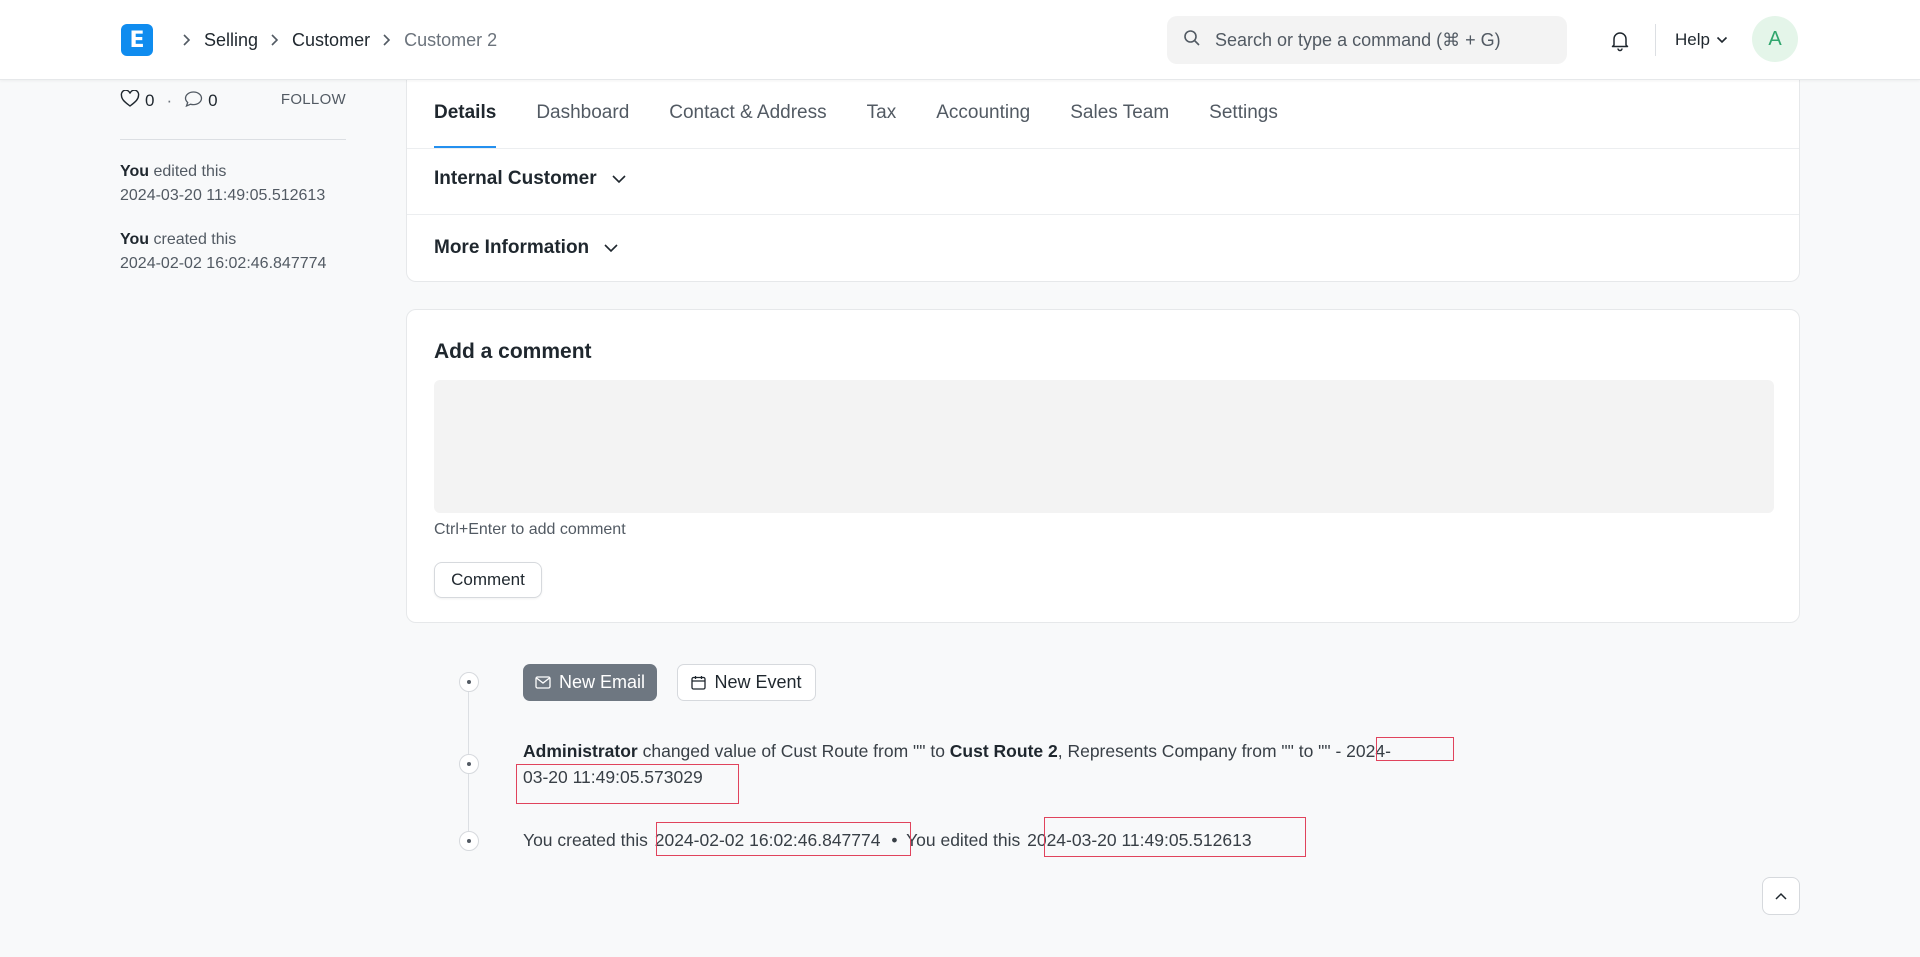  What do you see at coordinates (1119, 110) in the screenshot?
I see `tab-sales-team: Sales Team` at bounding box center [1119, 110].